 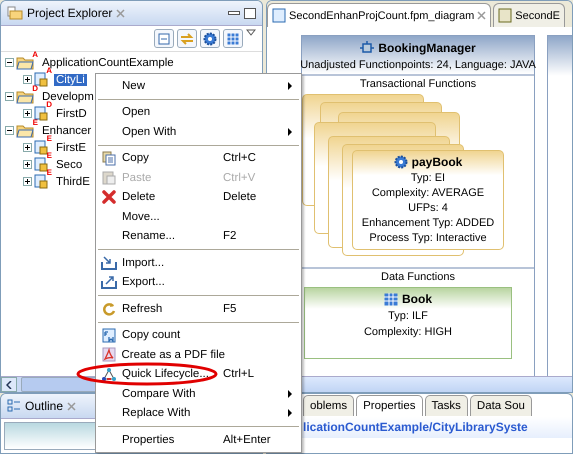 What do you see at coordinates (198, 374) in the screenshot?
I see `menu-item: Quick Lifecycle... Ctrl+L` at bounding box center [198, 374].